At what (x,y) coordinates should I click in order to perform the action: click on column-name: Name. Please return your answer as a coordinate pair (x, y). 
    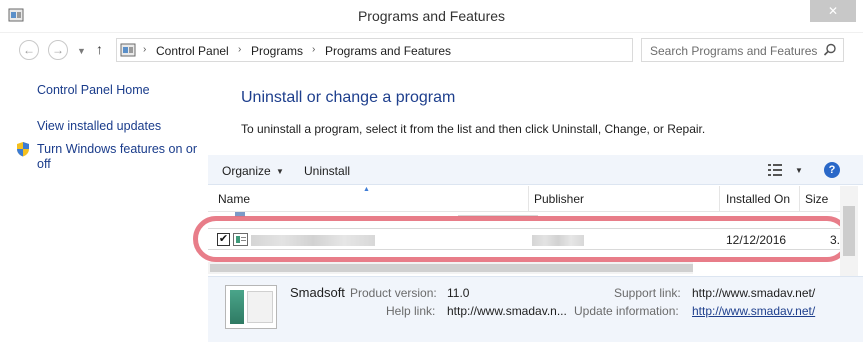
    Looking at the image, I should click on (234, 199).